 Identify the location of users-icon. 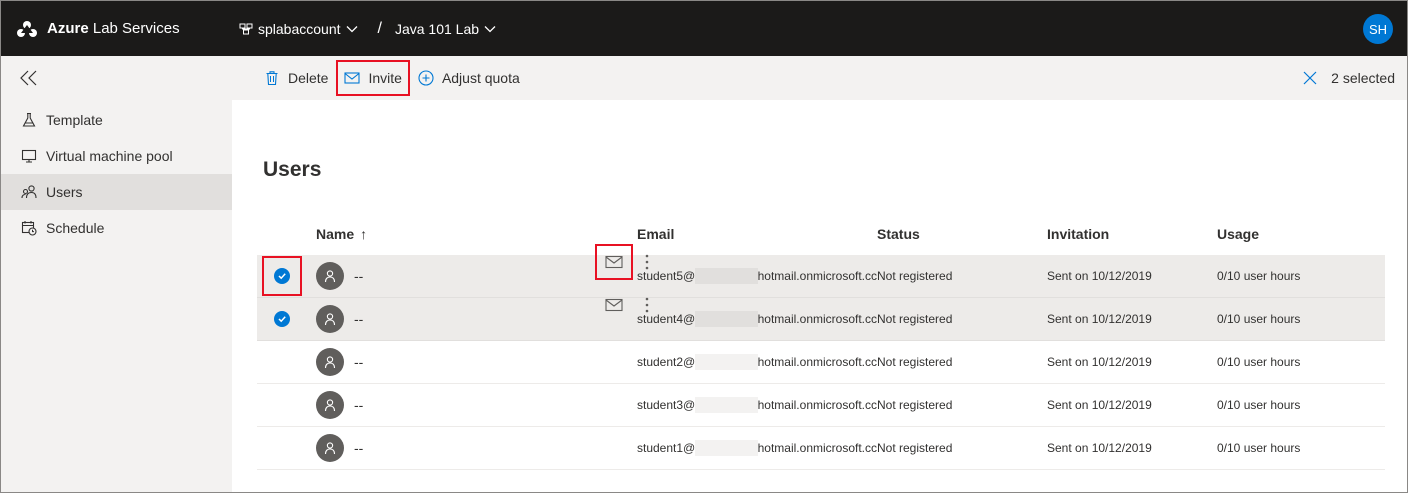
(29, 192).